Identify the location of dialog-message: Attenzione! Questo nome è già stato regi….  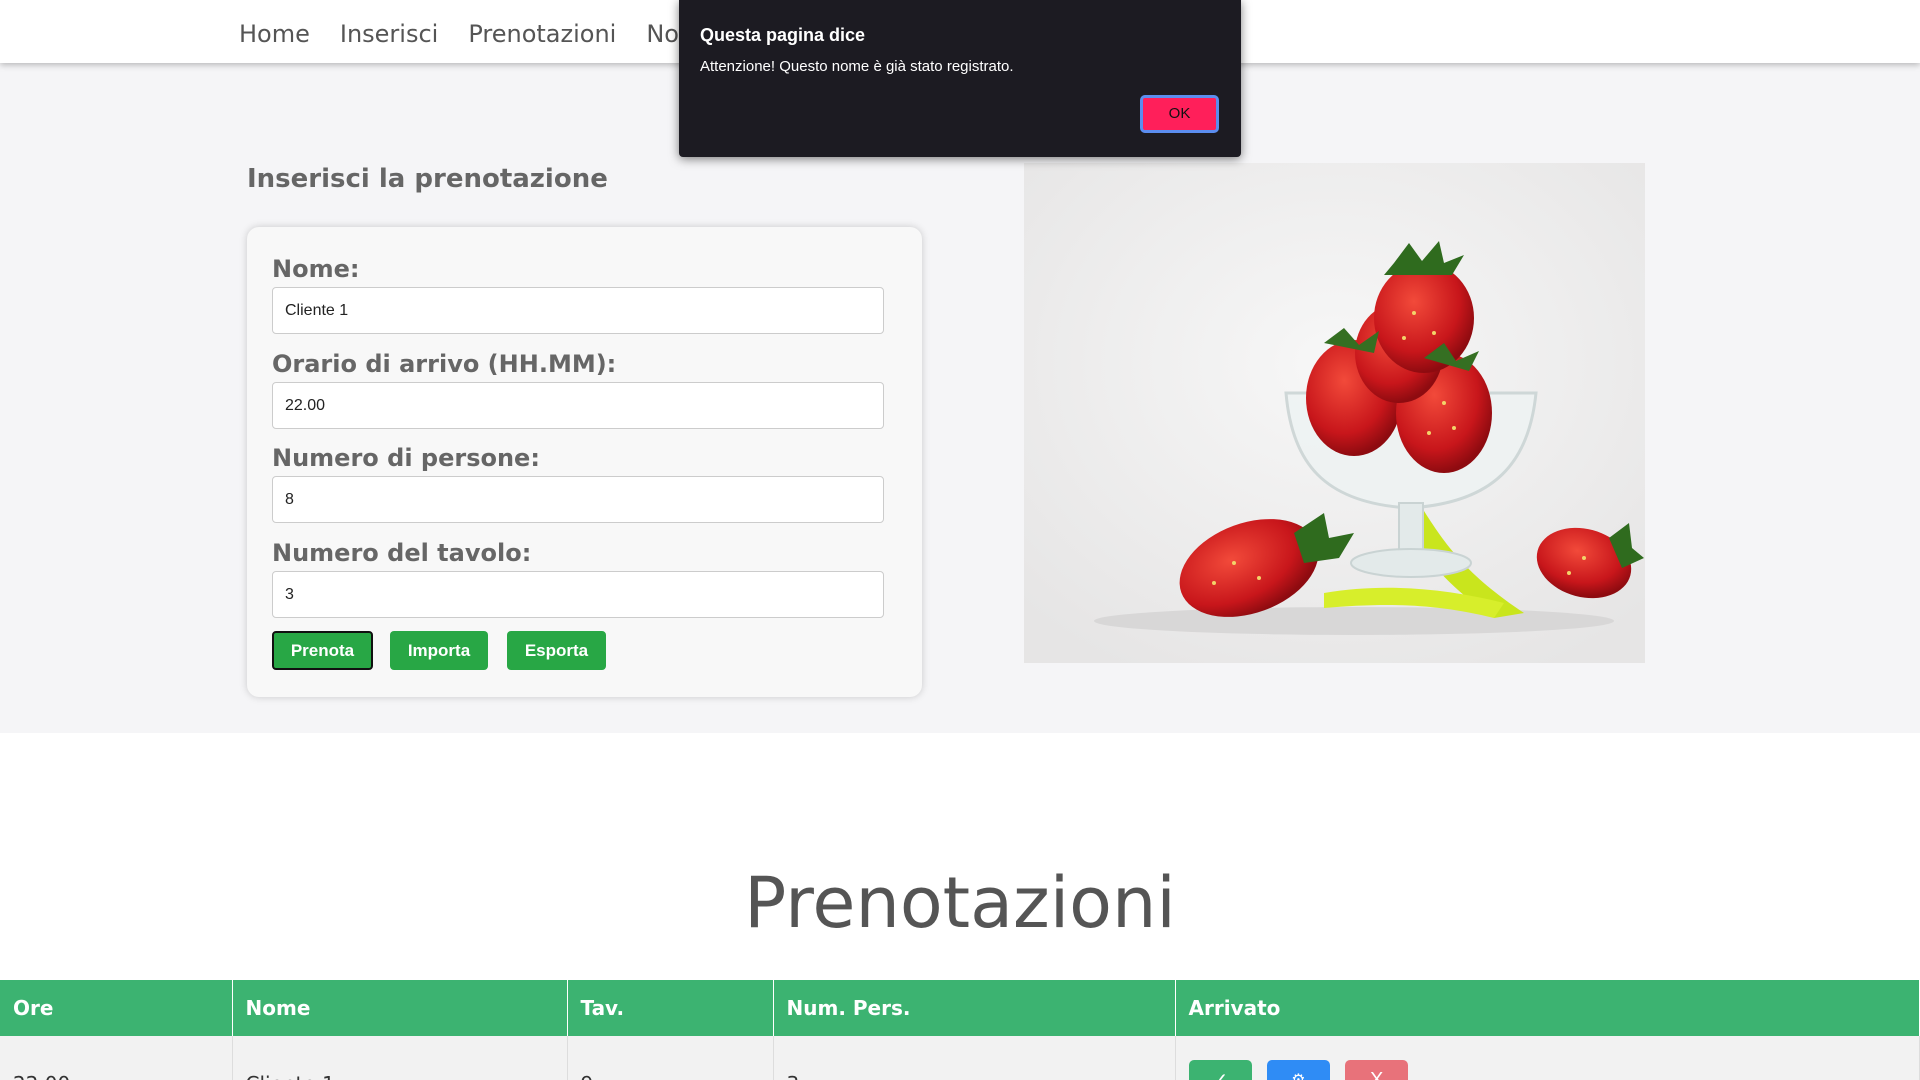
(857, 66).